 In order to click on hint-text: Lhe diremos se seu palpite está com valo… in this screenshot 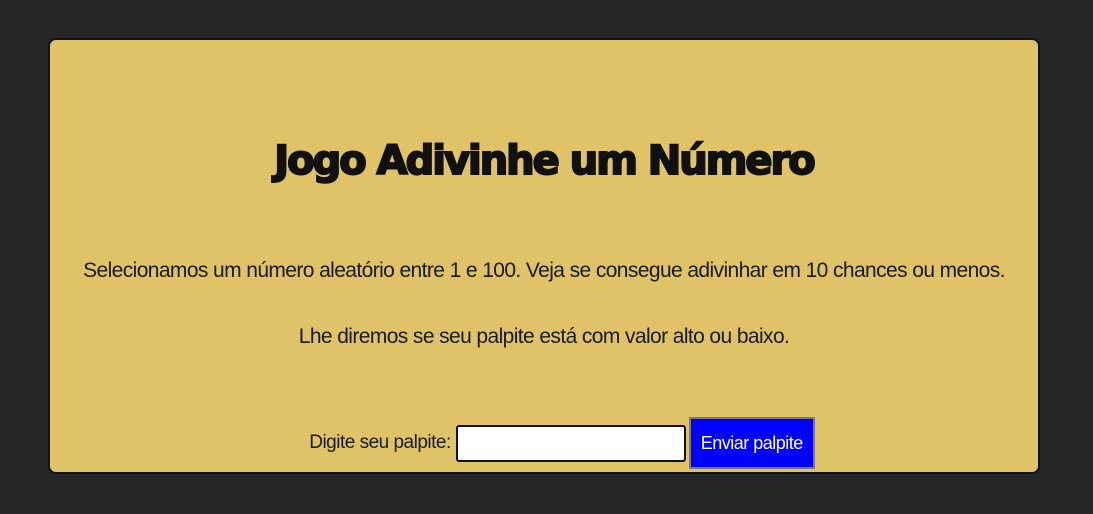, I will do `click(544, 336)`.